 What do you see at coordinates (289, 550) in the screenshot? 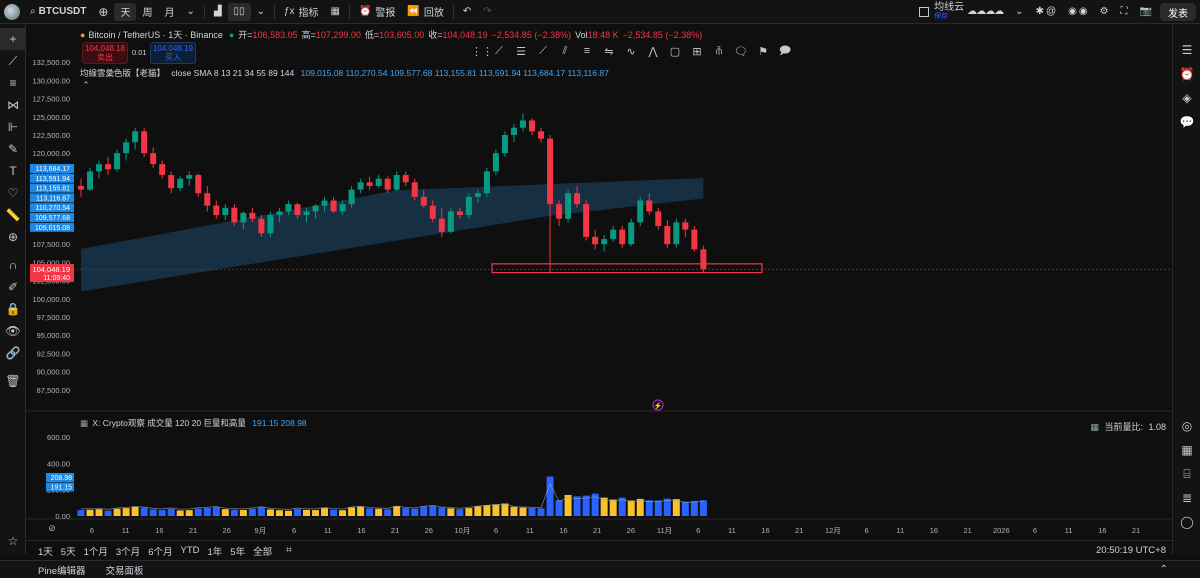
I see `calendar-range-icon: ⌗` at bounding box center [289, 550].